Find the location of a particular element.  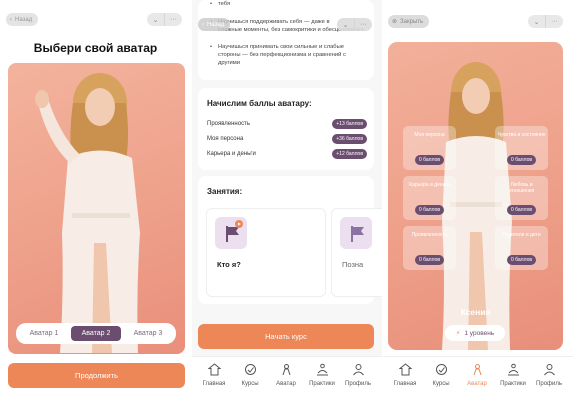

close-icon: ⊗ is located at coordinates (395, 22).